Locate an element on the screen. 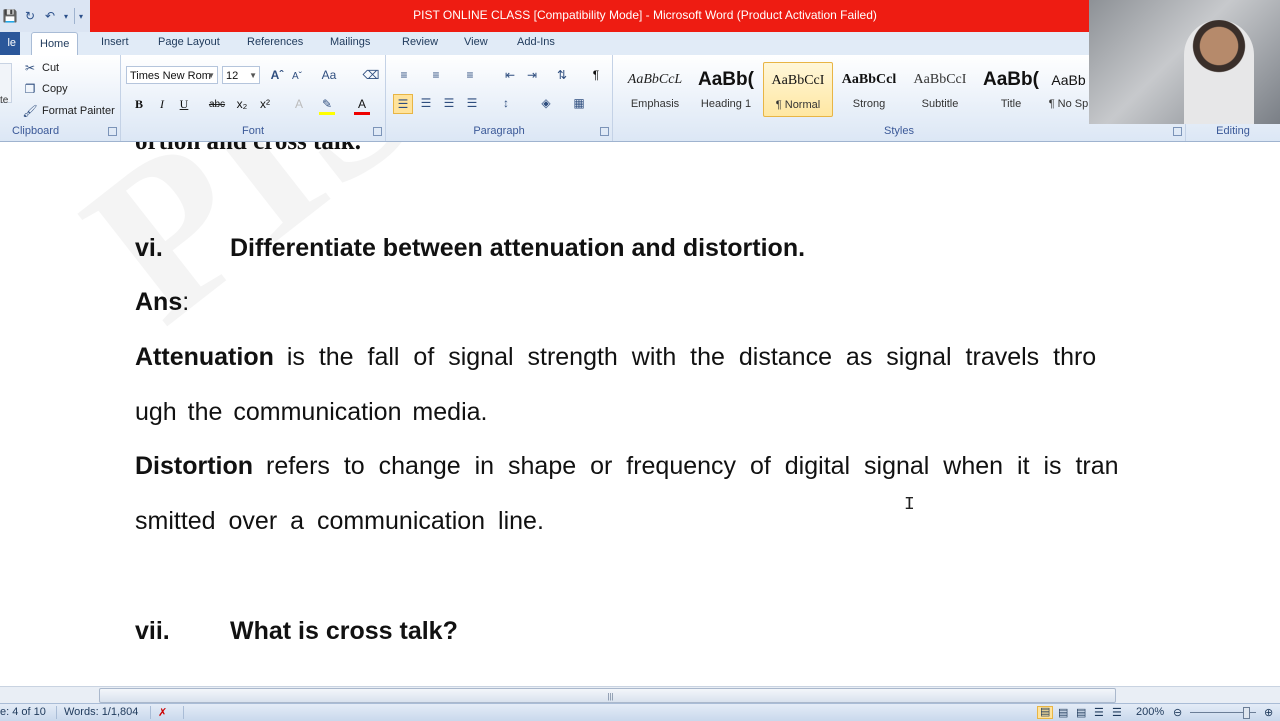 The width and height of the screenshot is (1280, 721). tab-add-ins: Add-Ins is located at coordinates (536, 42).